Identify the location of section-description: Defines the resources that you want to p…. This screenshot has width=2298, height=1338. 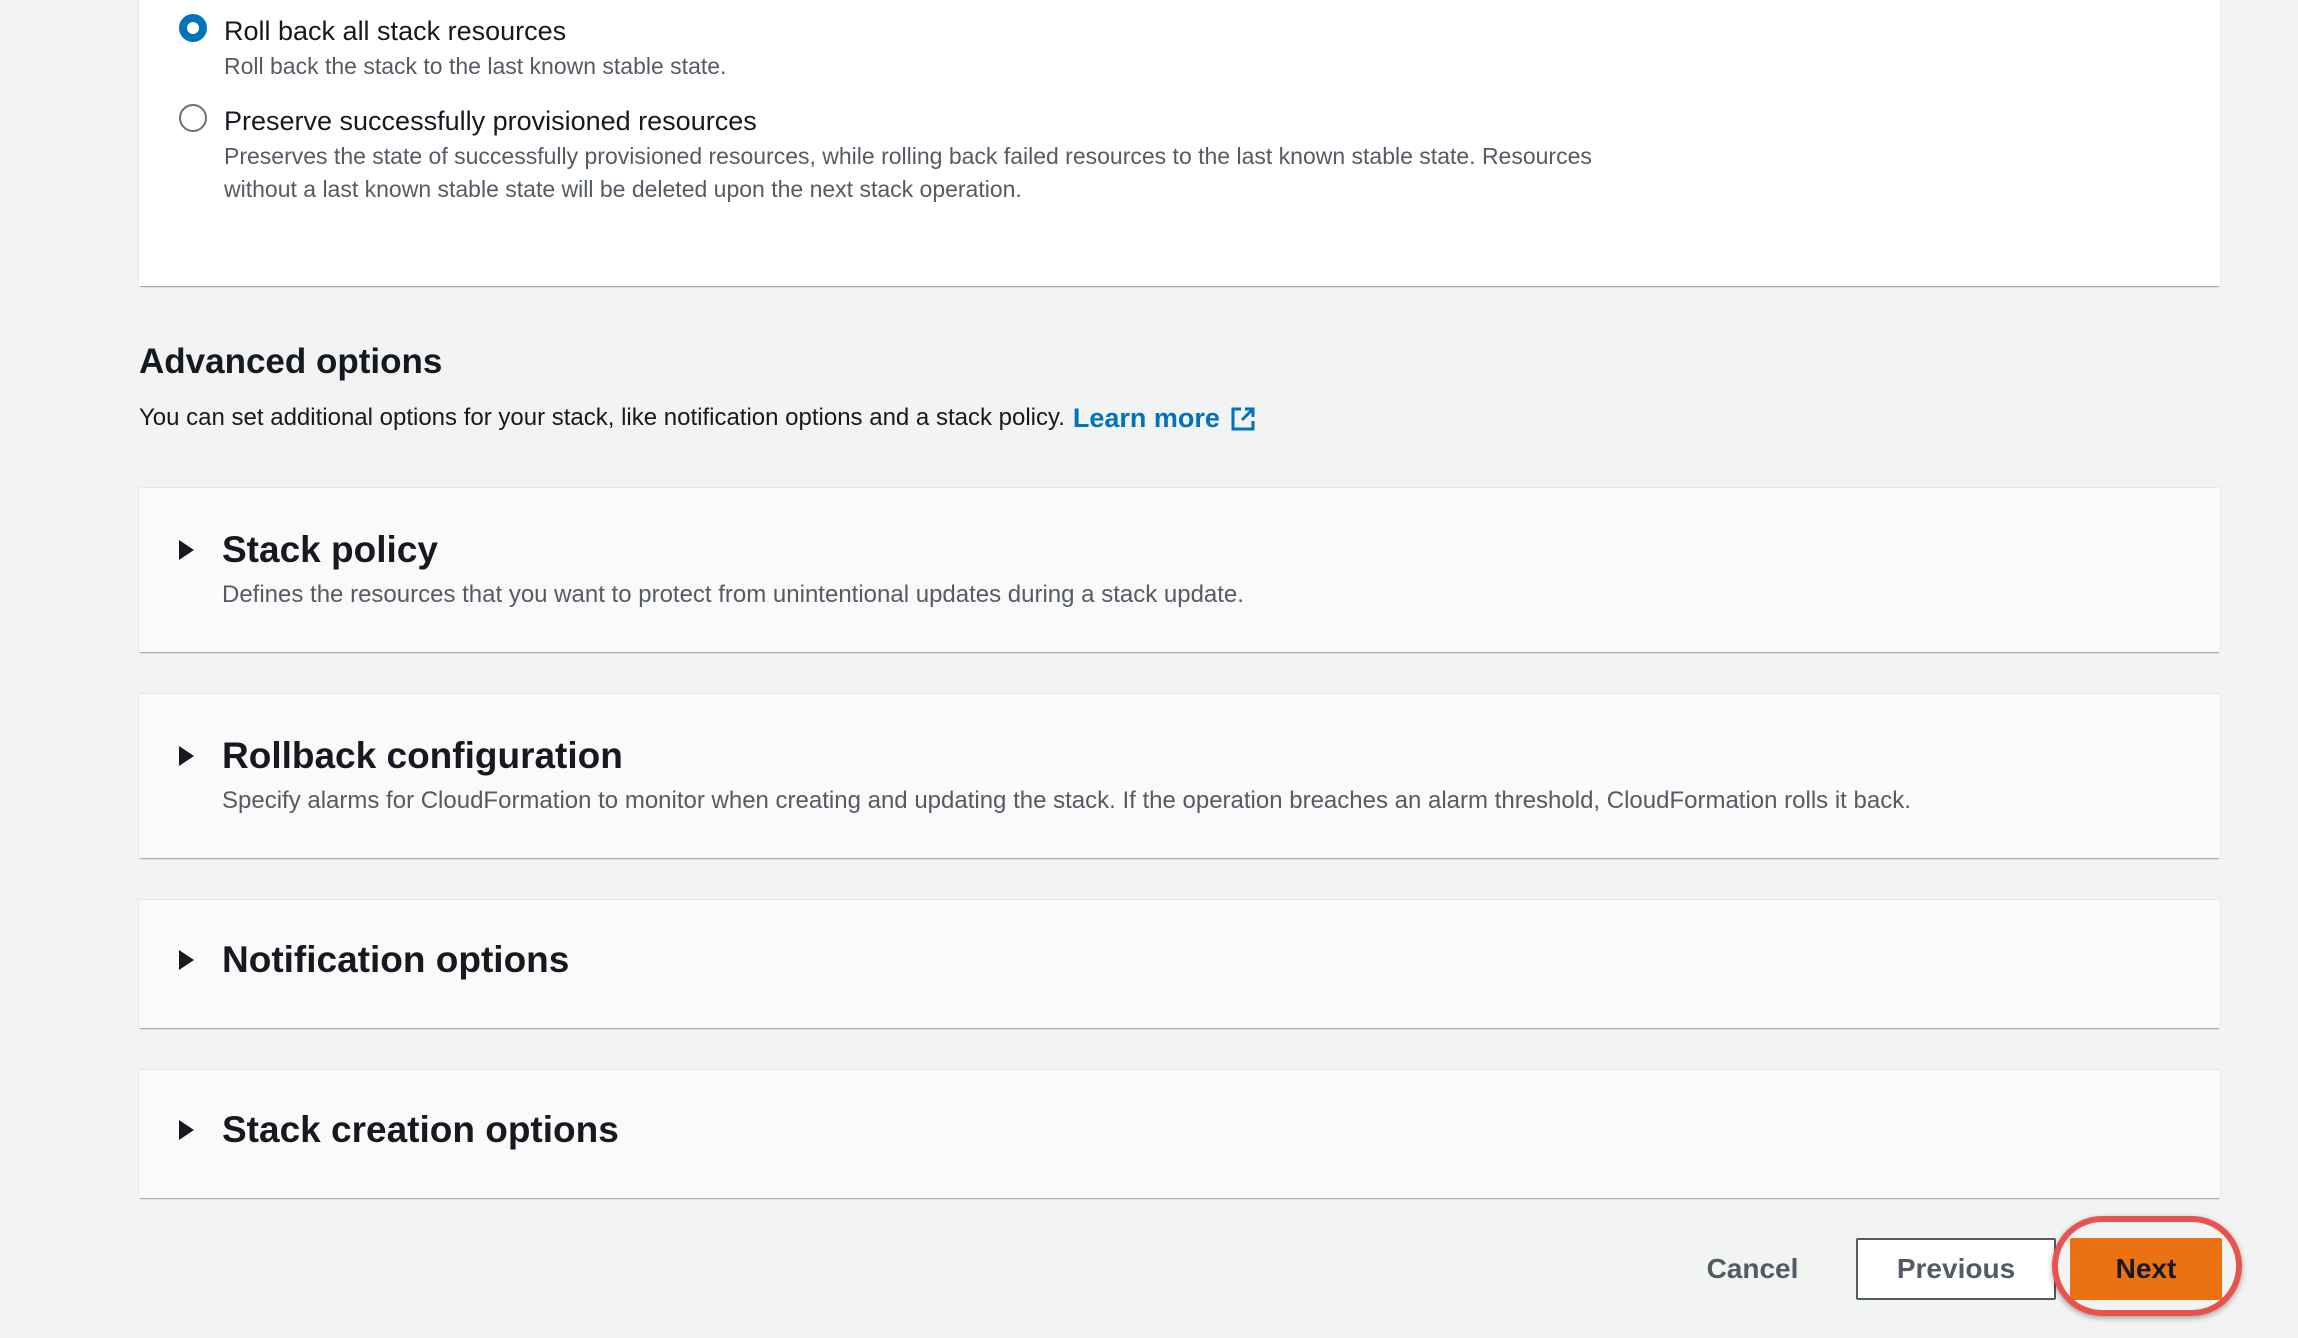
(733, 594).